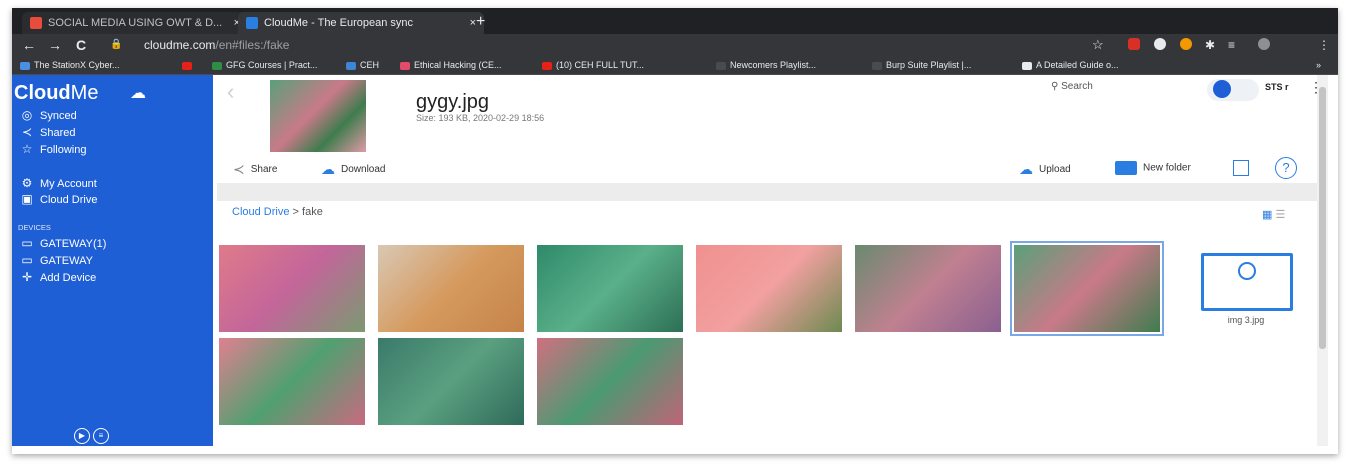  What do you see at coordinates (27, 199) in the screenshot?
I see `drive-icon: ▣` at bounding box center [27, 199].